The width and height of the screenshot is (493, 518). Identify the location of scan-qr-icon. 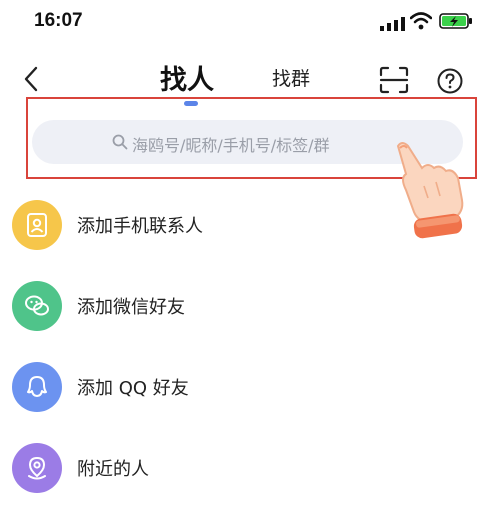
(394, 80).